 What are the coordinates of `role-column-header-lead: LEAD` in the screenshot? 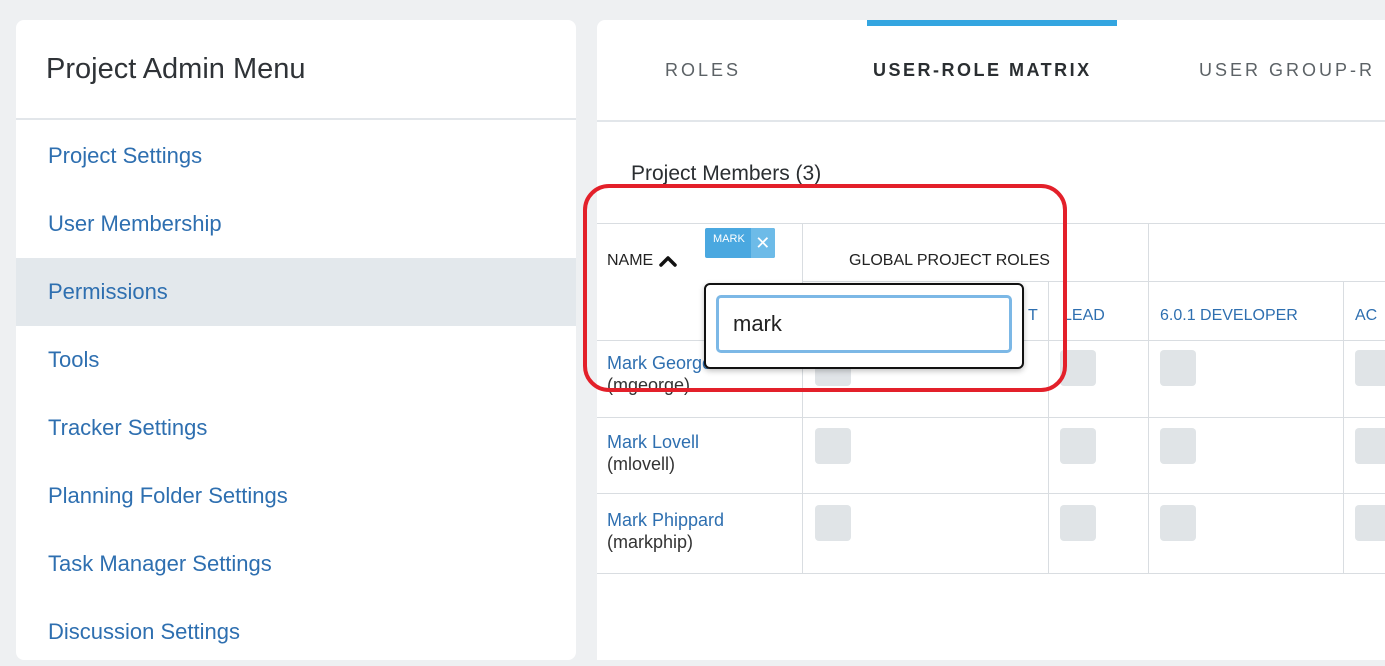 It's located at (1084, 316).